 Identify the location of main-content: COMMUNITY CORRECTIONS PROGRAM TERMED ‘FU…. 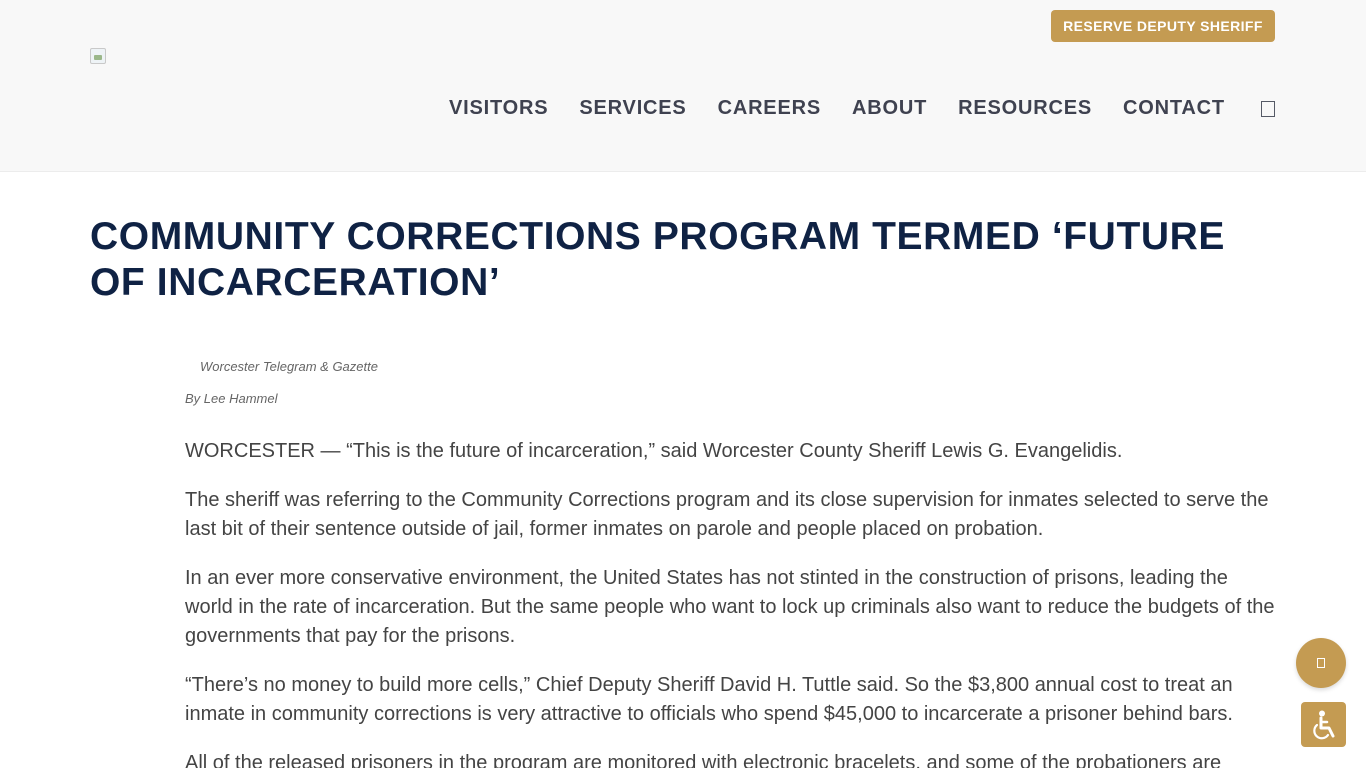
(683, 260).